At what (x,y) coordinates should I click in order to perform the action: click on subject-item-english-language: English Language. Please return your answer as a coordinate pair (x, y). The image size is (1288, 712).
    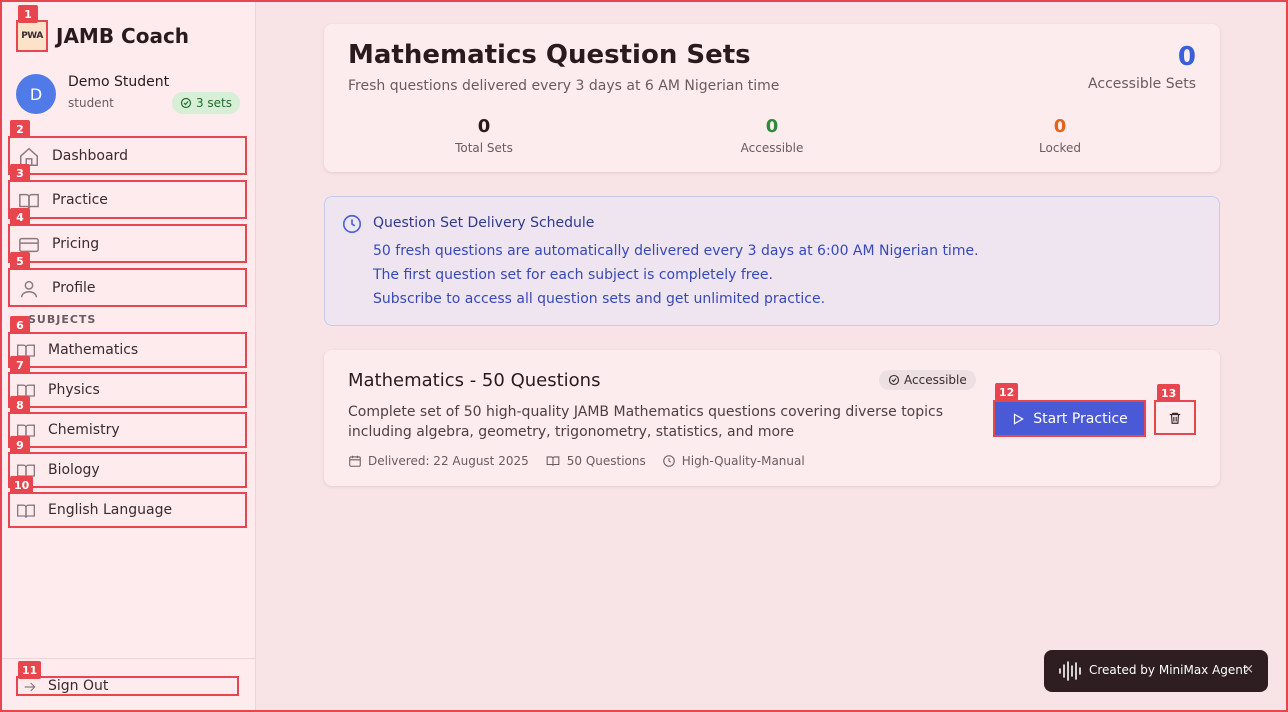
    Looking at the image, I should click on (127, 510).